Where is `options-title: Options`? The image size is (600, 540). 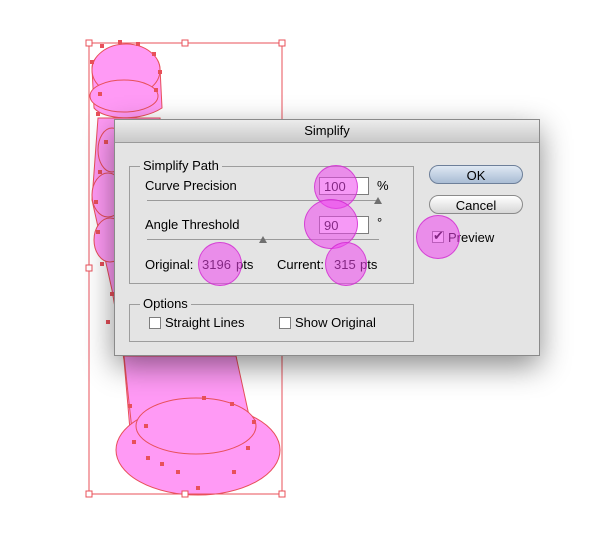 options-title: Options is located at coordinates (165, 304).